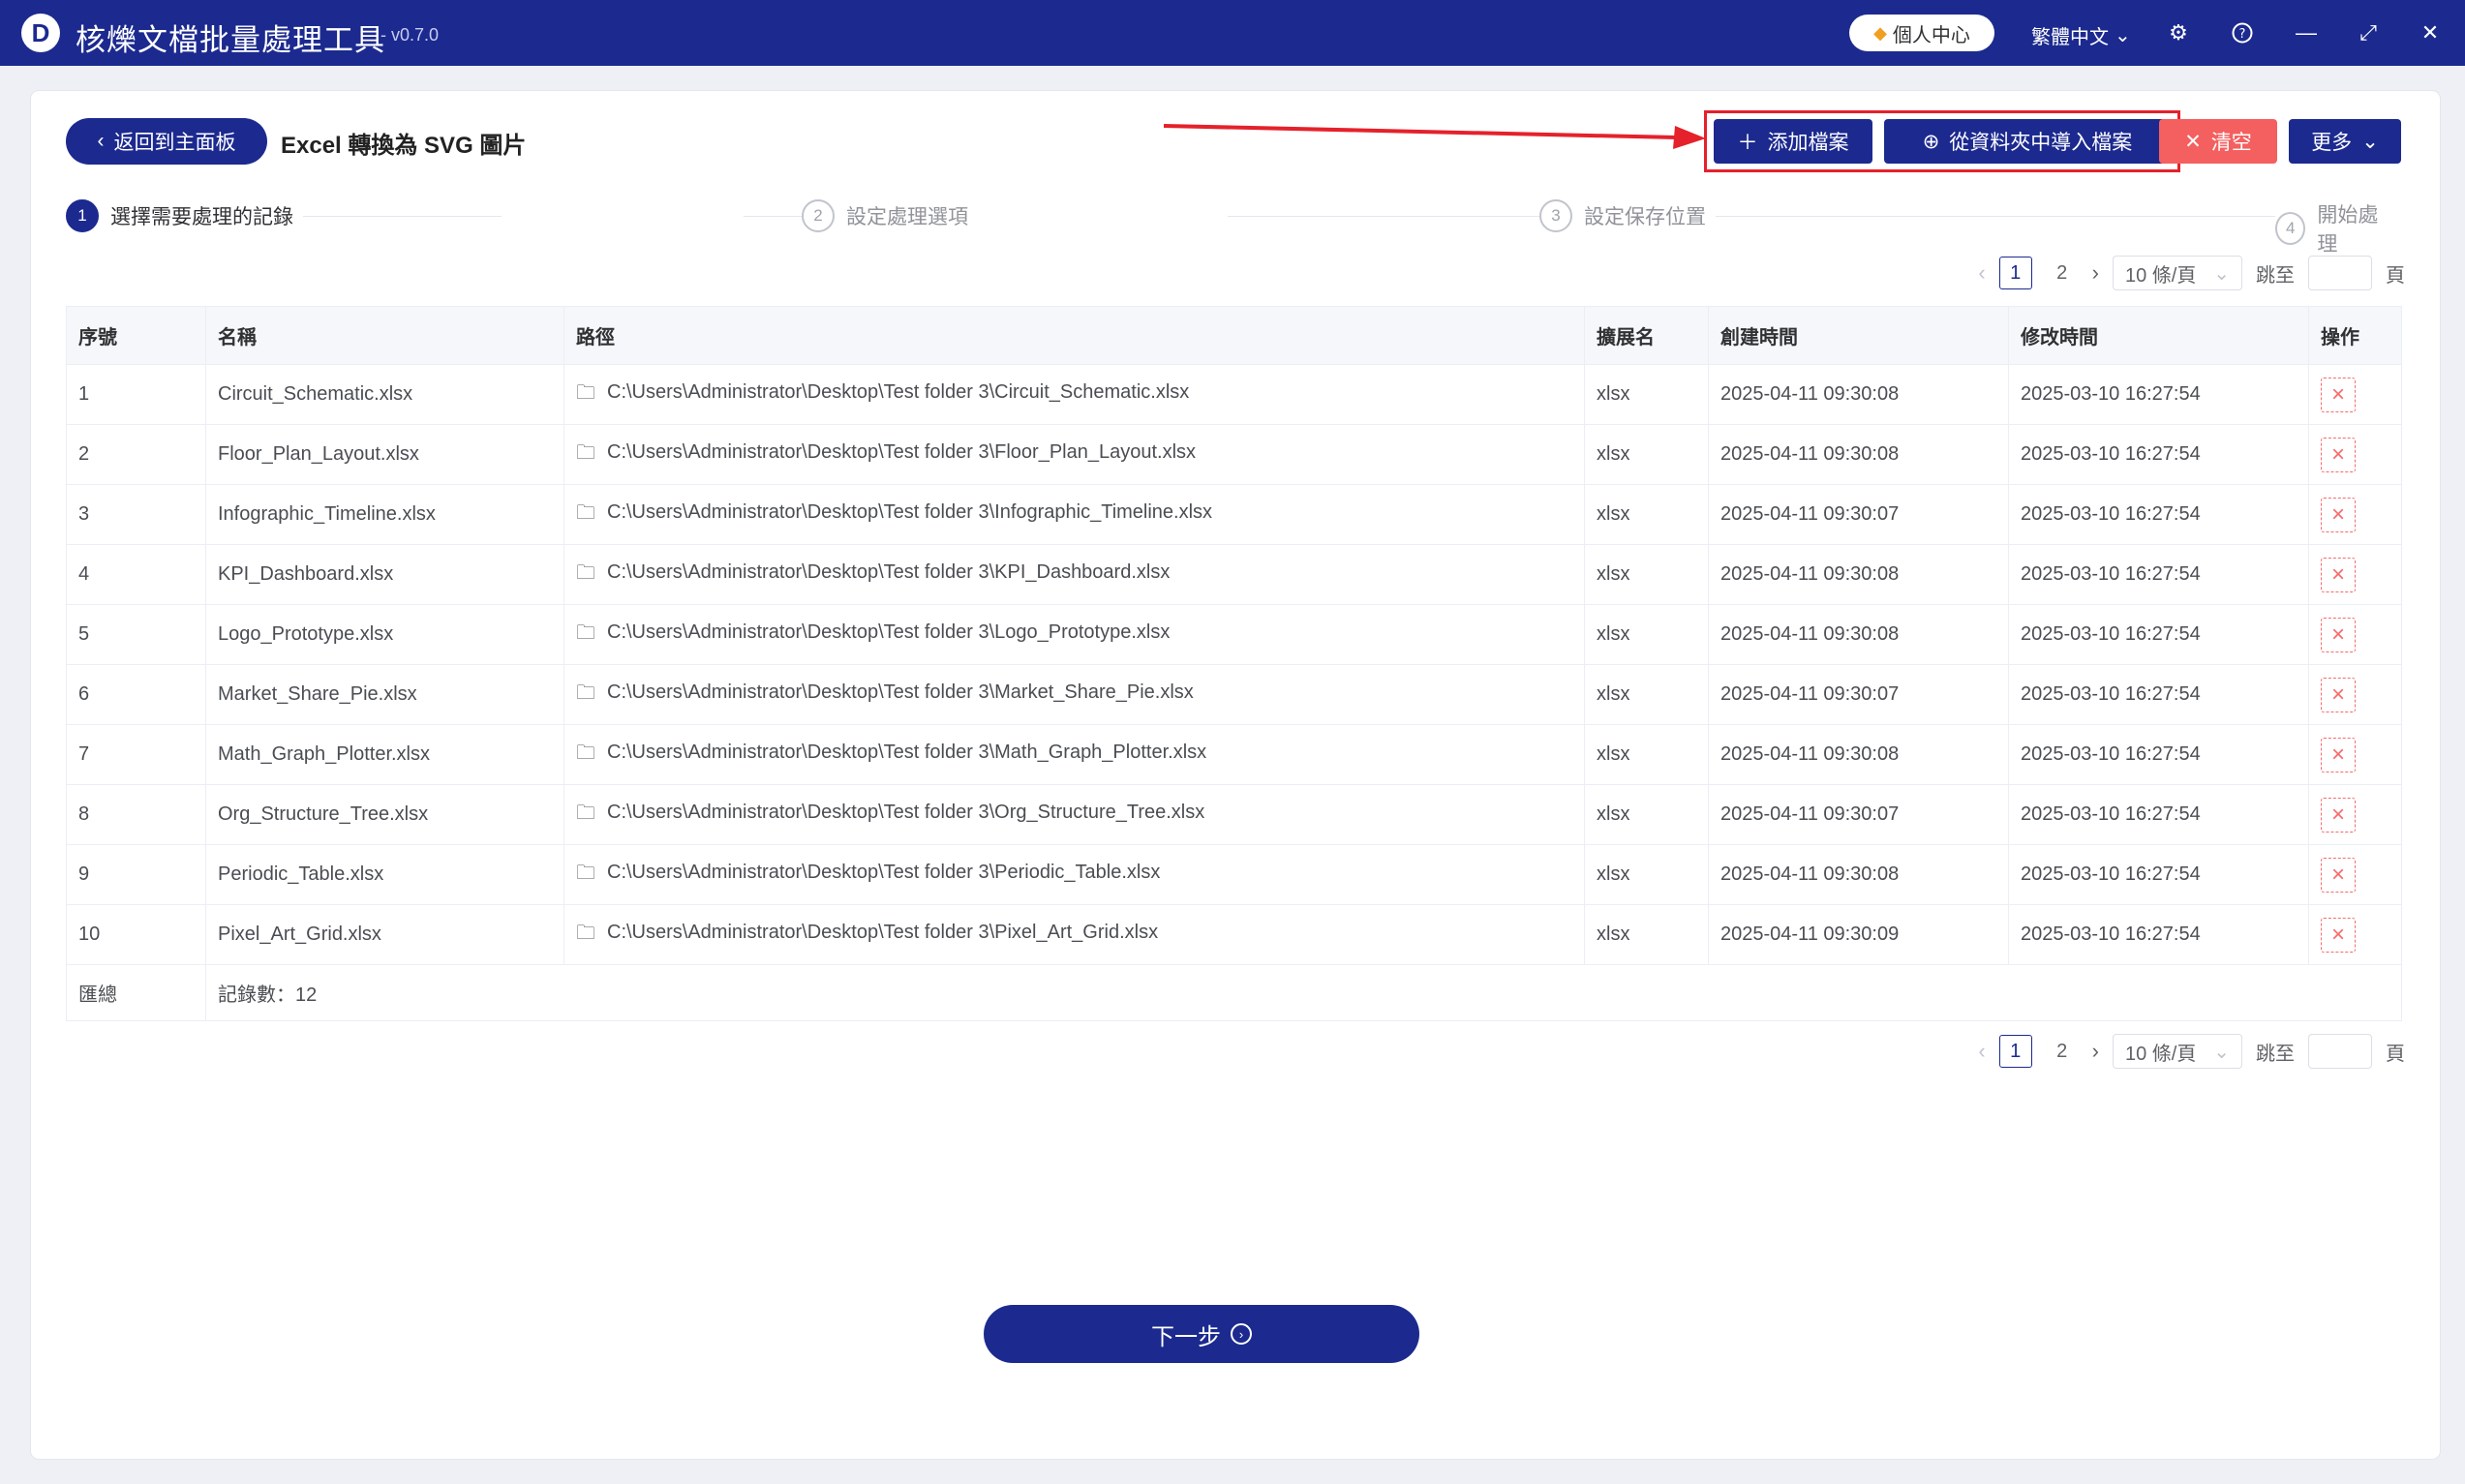 Image resolution: width=2465 pixels, height=1484 pixels. I want to click on step-connector, so click(1789, 216).